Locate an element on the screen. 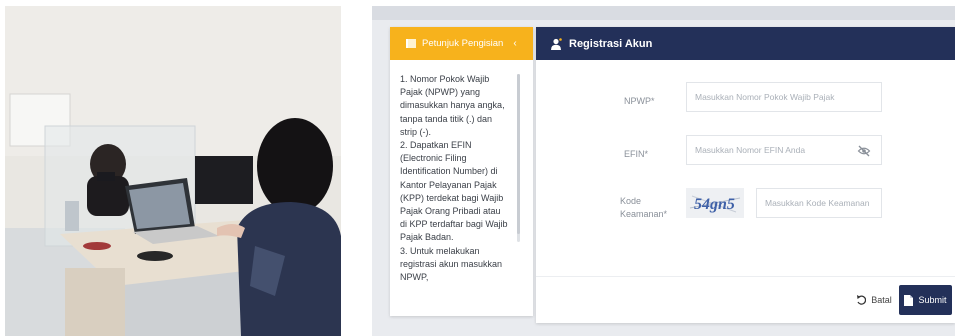  kode-placeholder: Masukkan Kode Keamanan is located at coordinates (817, 203).